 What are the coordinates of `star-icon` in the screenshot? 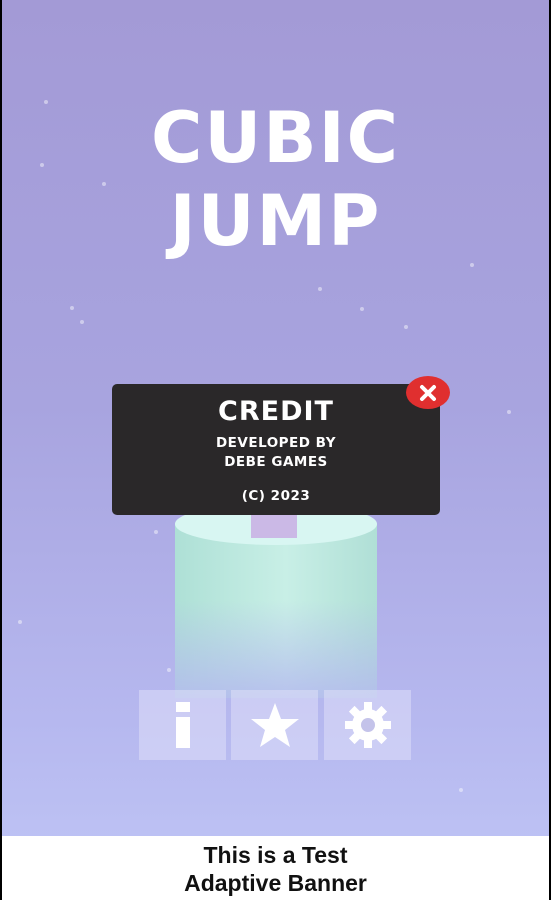 It's located at (274, 725).